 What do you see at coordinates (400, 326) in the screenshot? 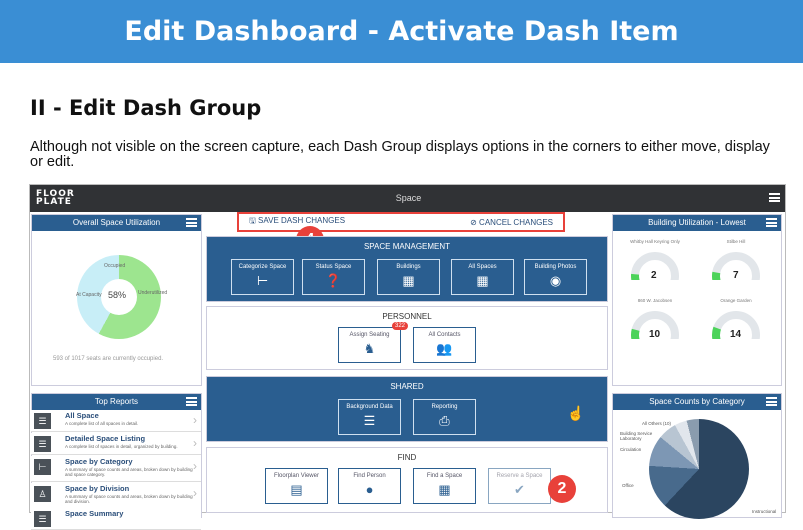
I see `notification-badge: 322` at bounding box center [400, 326].